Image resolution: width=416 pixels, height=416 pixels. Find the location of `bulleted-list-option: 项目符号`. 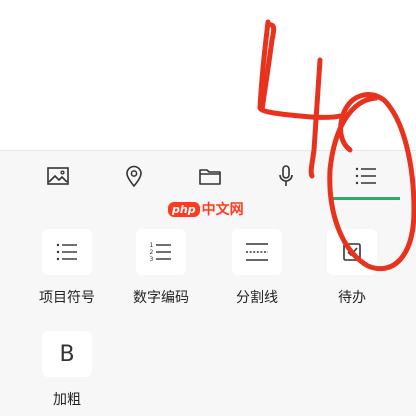

bulleted-list-option: 项目符号 is located at coordinates (67, 268).